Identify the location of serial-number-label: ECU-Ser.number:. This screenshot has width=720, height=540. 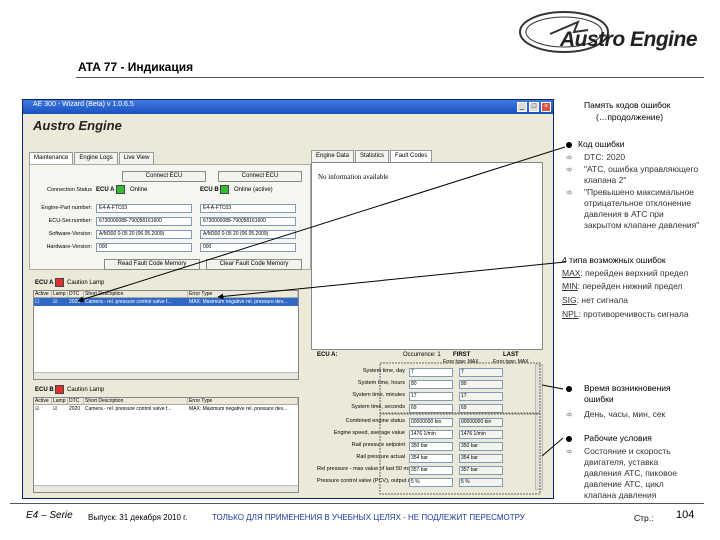
(70, 221).